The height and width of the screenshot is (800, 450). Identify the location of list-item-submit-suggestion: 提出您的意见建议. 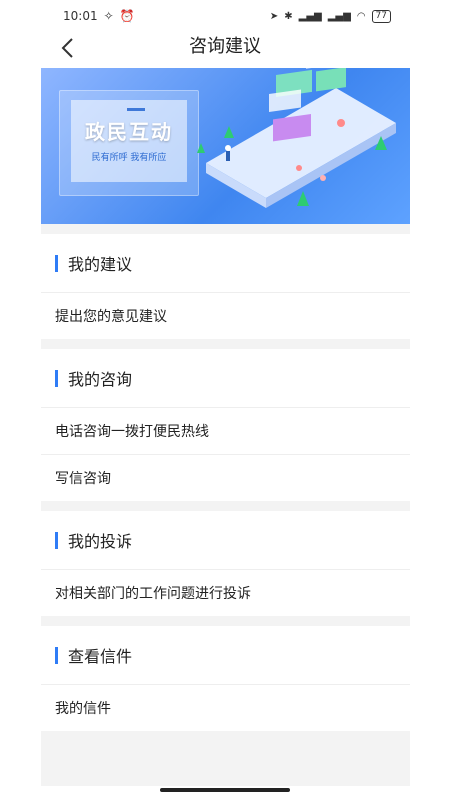
(225, 316).